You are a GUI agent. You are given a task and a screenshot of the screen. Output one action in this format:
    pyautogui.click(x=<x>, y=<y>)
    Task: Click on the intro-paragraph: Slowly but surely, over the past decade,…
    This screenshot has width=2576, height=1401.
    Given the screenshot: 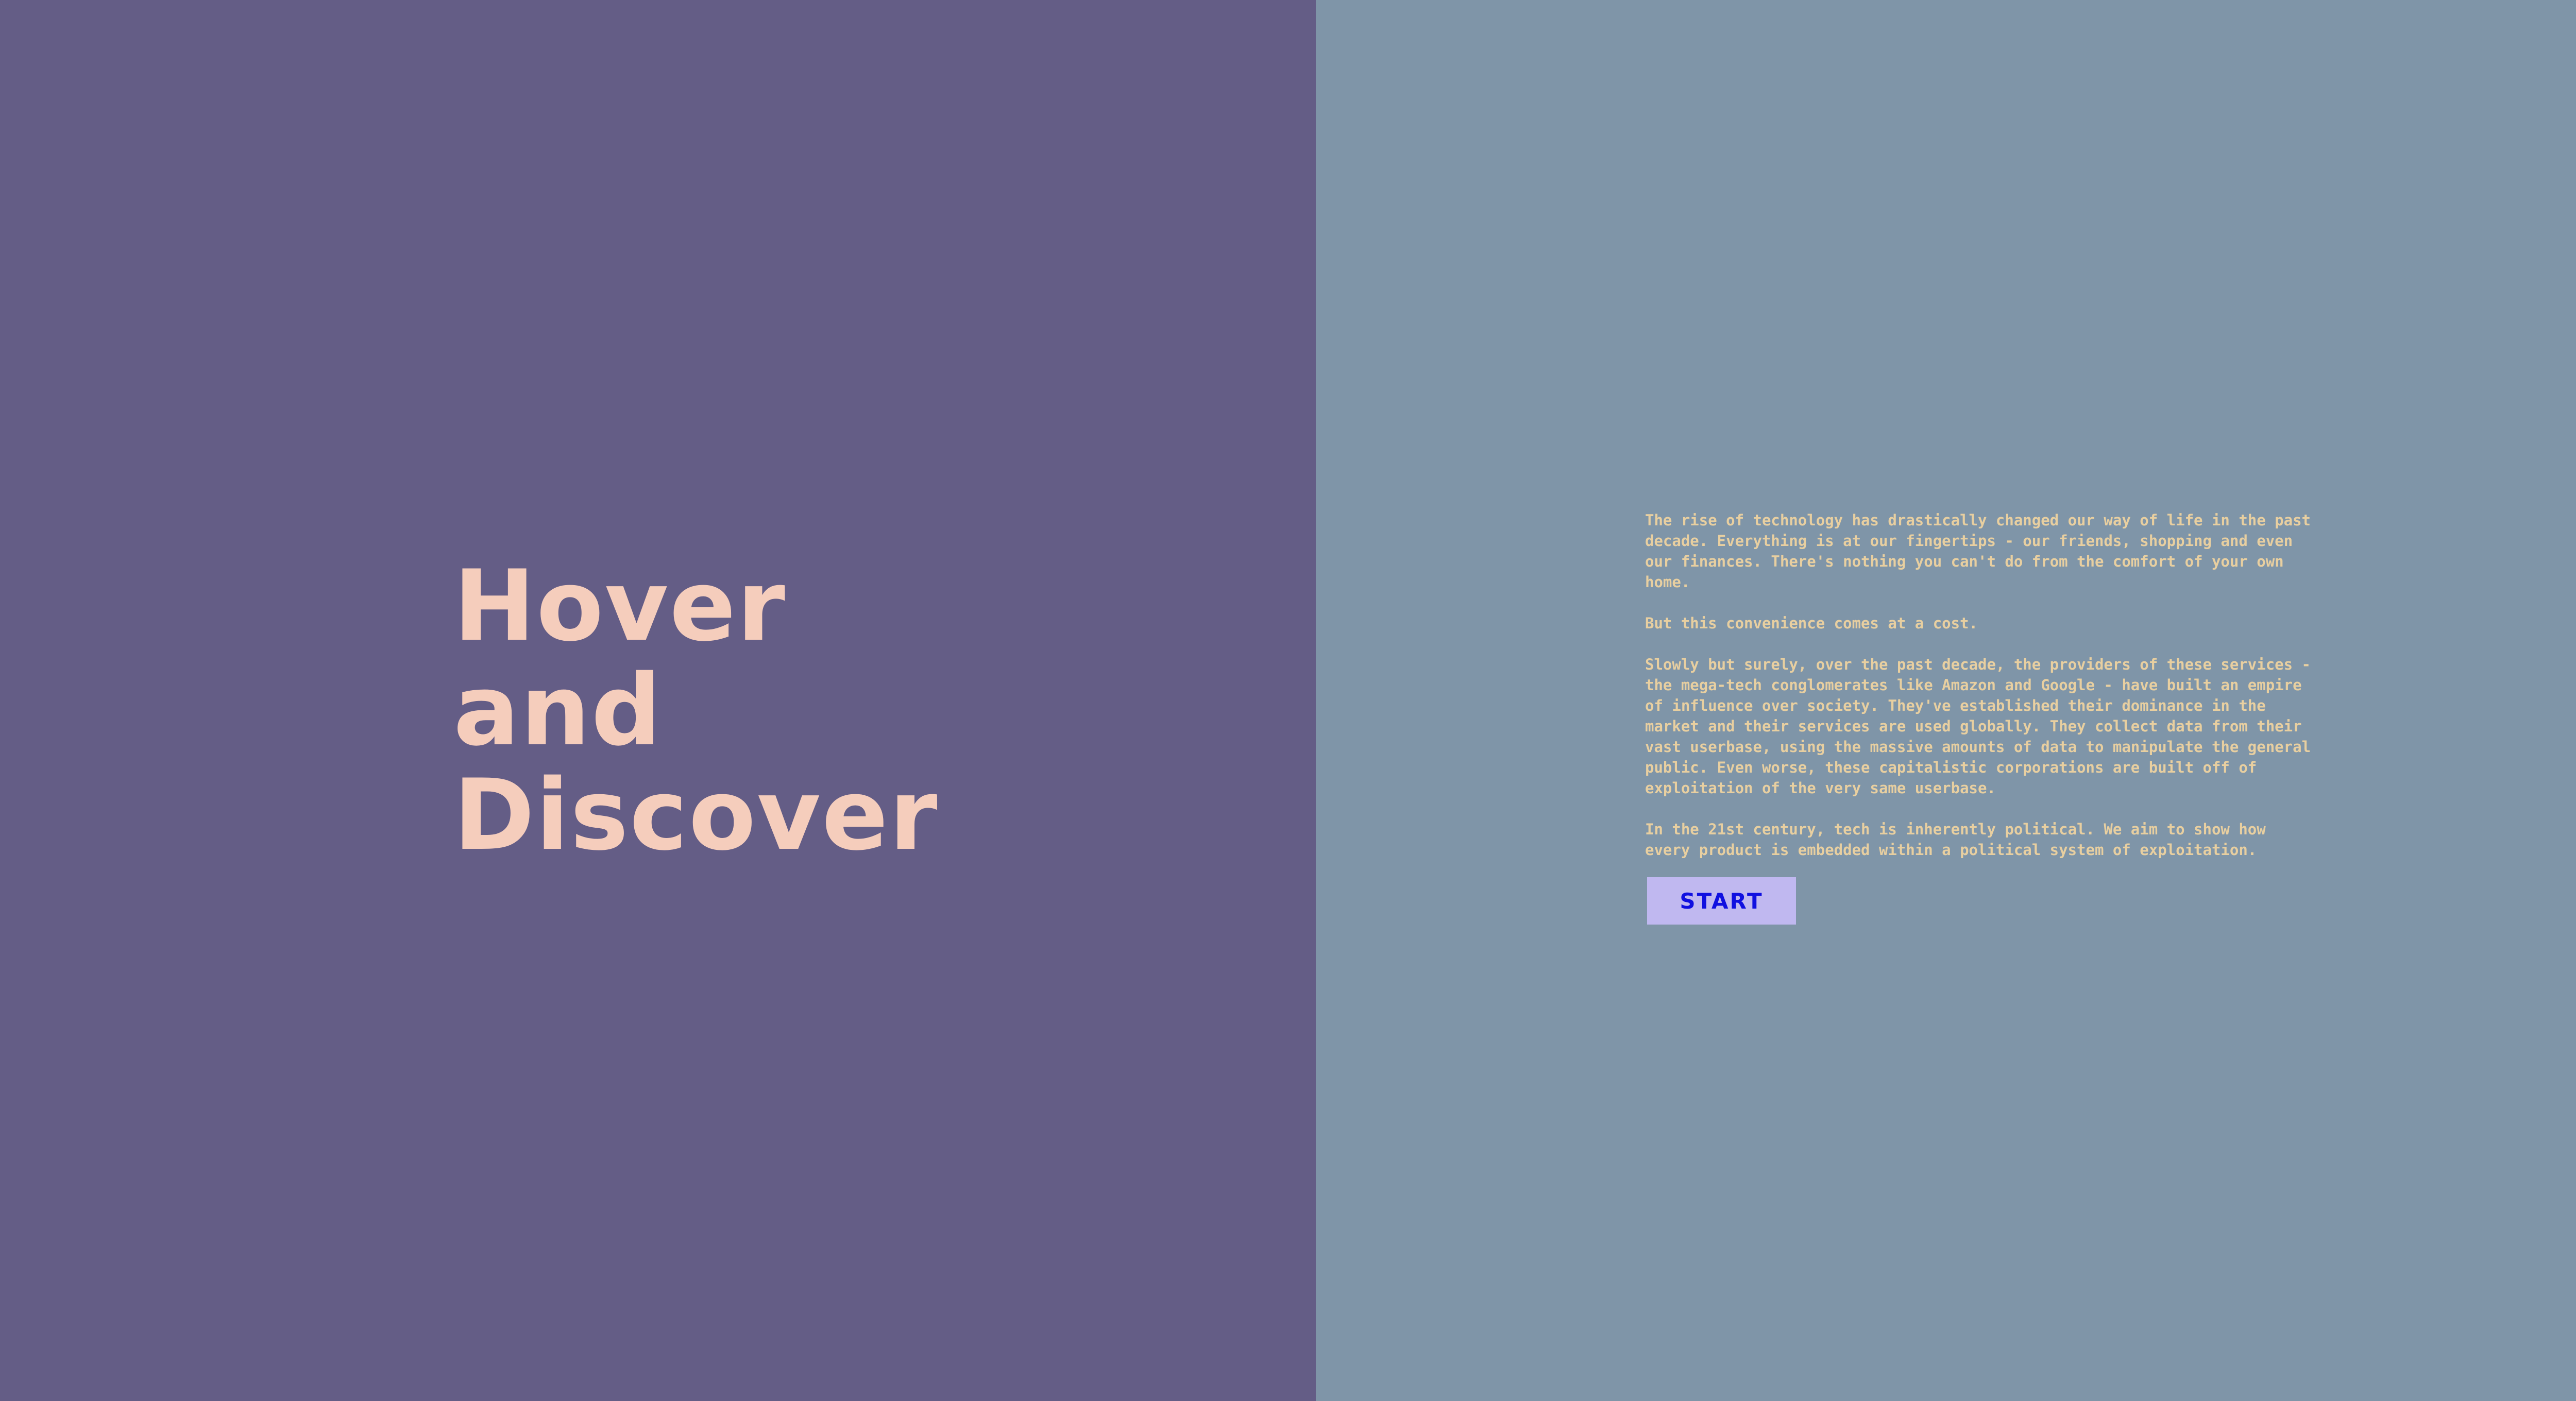 What is the action you would take?
    pyautogui.click(x=1978, y=726)
    